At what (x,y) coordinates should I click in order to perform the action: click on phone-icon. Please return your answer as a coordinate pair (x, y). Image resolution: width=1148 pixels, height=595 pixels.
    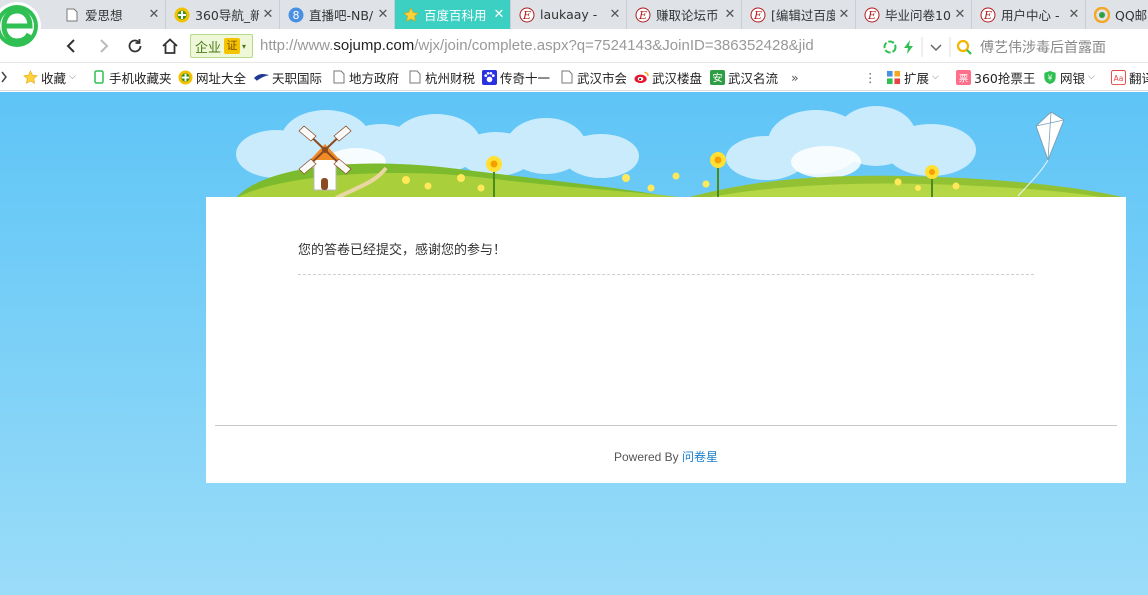
    Looking at the image, I should click on (98, 77).